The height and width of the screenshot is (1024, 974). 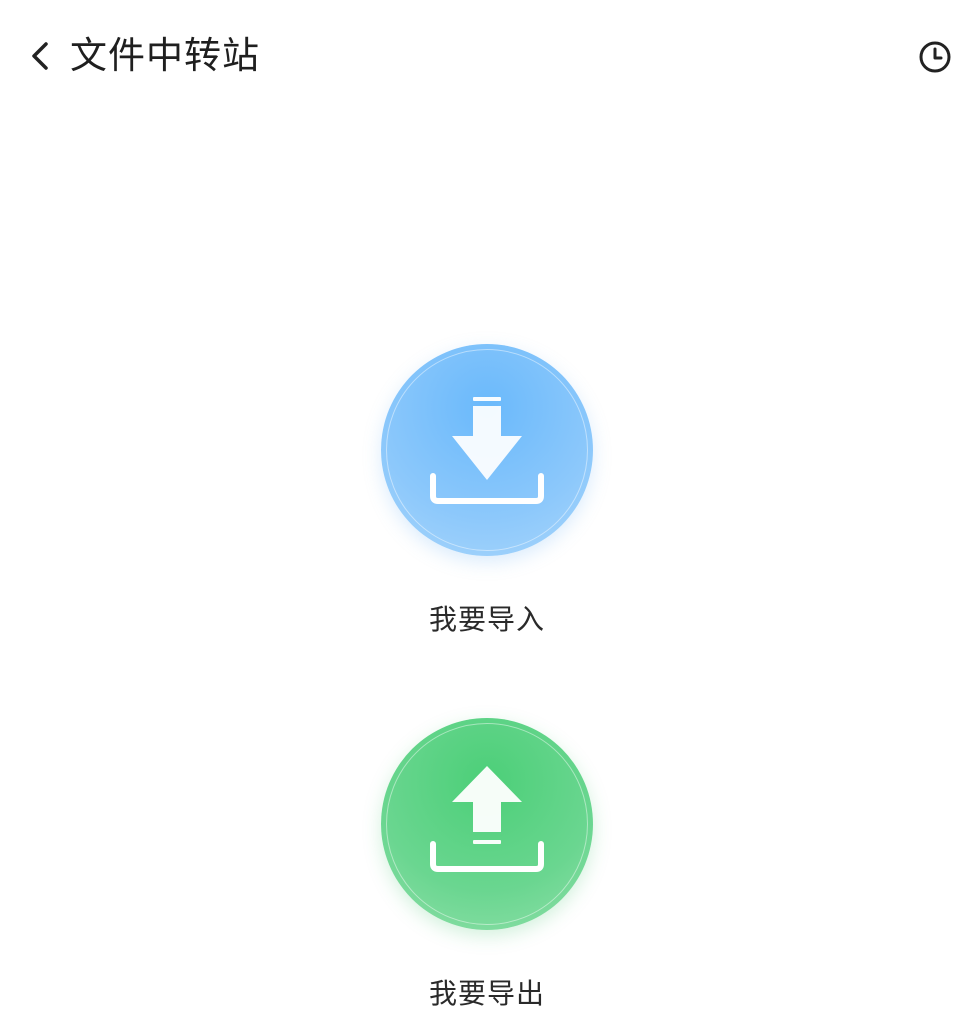 What do you see at coordinates (487, 819) in the screenshot?
I see `upload-tray-icon` at bounding box center [487, 819].